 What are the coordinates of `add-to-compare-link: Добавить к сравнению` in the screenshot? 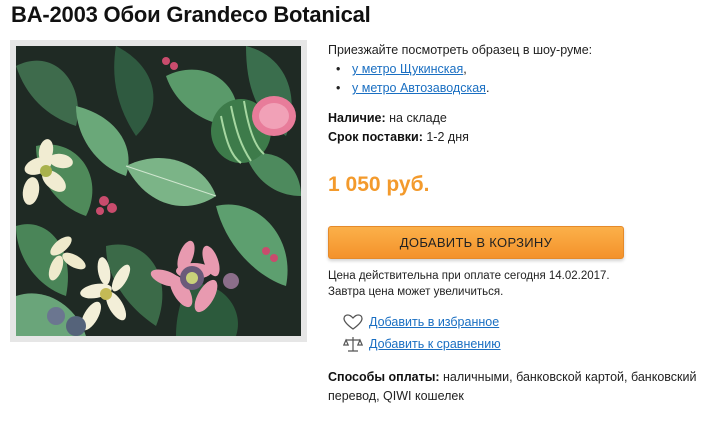 It's located at (435, 344).